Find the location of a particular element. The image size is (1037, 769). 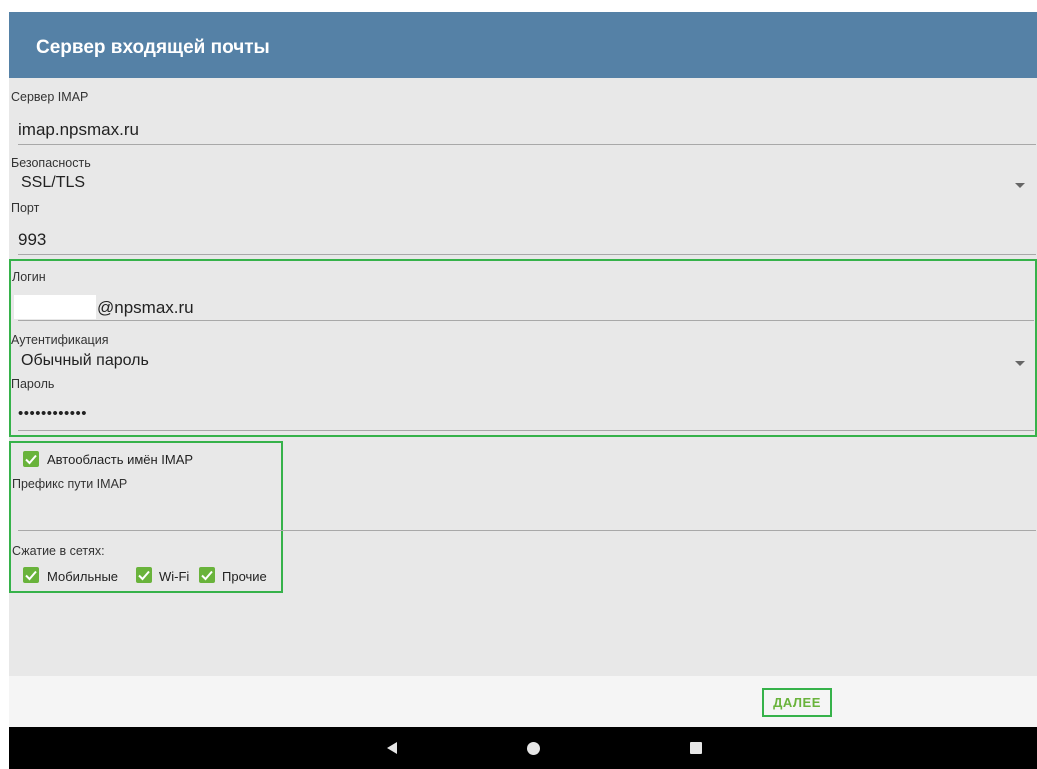

compression-wifi-label: Wi-Fi is located at coordinates (174, 576).